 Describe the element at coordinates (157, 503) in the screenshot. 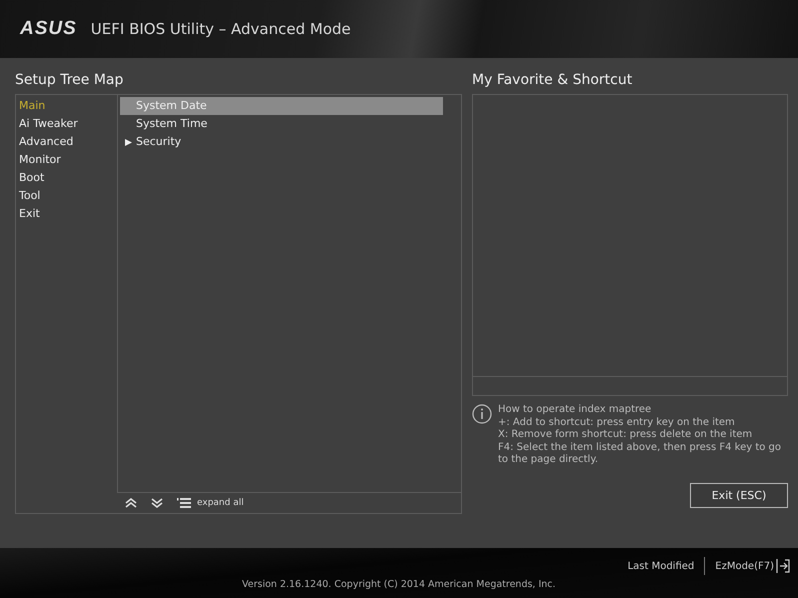

I see `expand-icon` at that location.